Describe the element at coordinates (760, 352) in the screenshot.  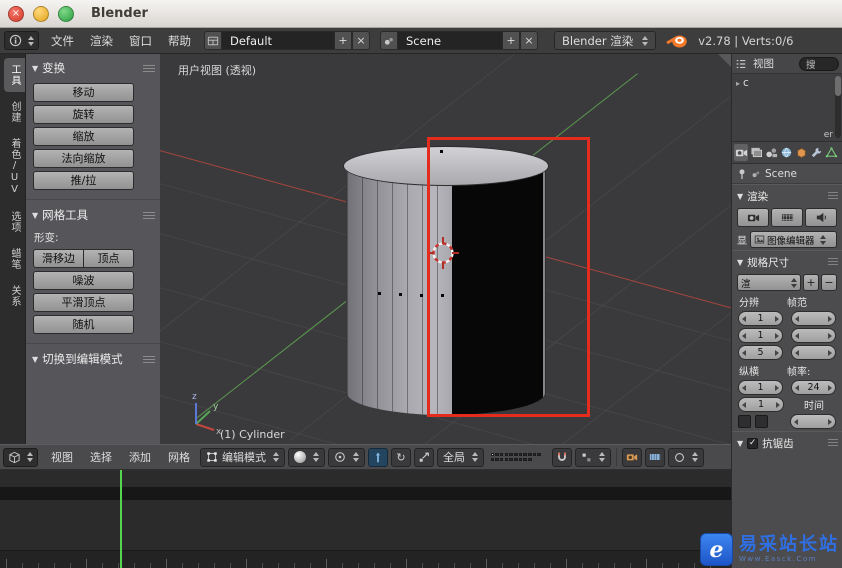
I see `resolution-percent-field: 5` at that location.